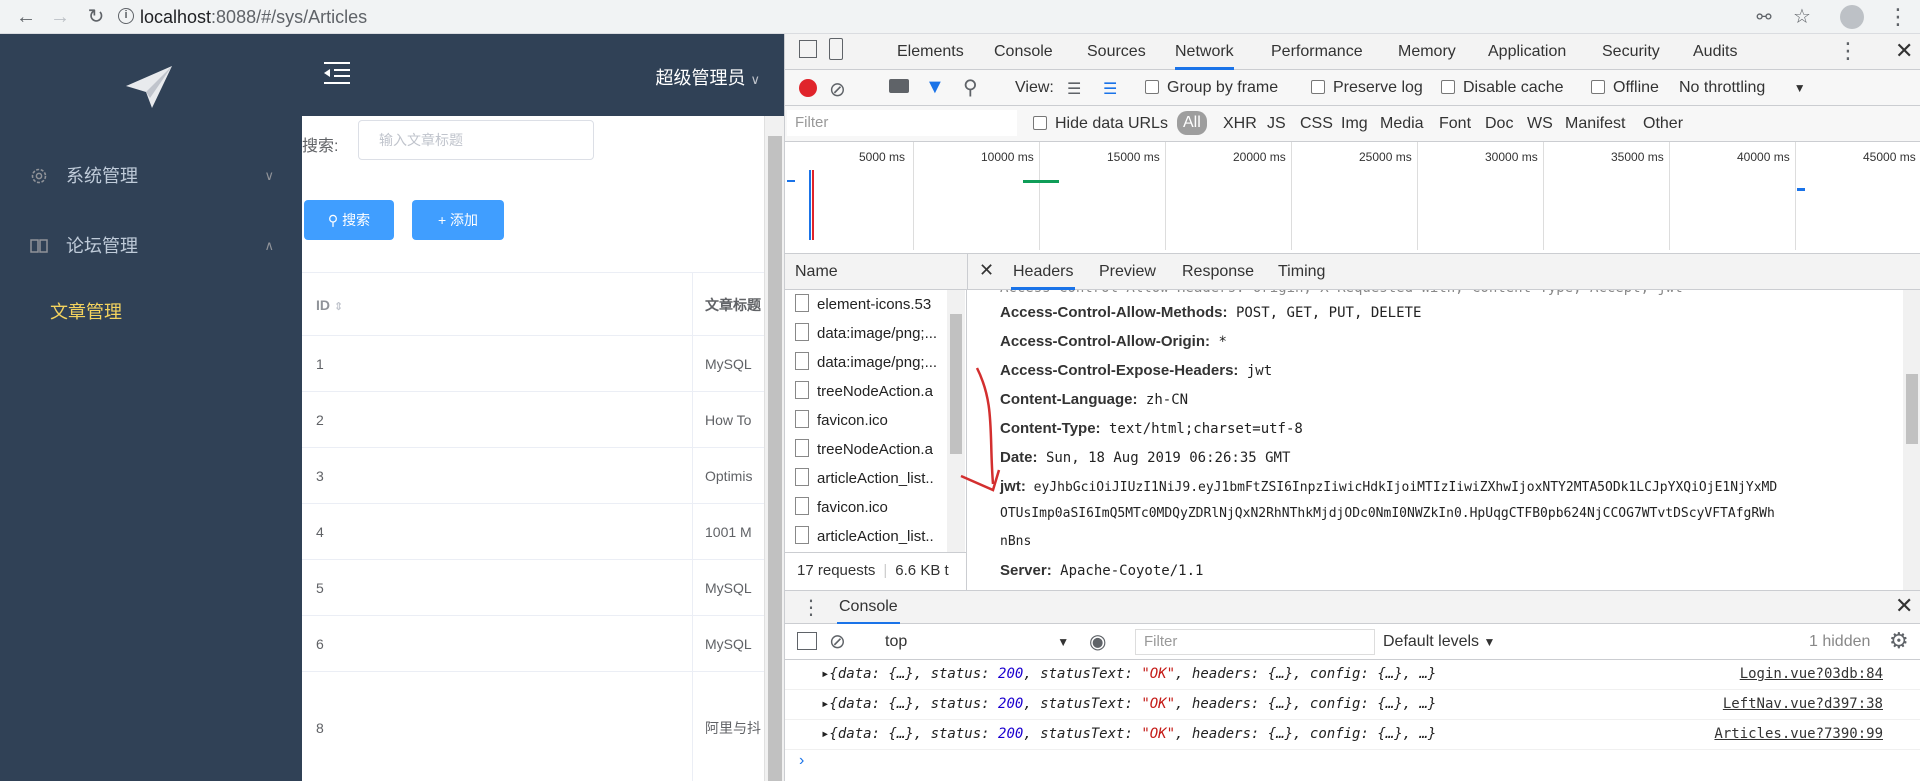 The height and width of the screenshot is (781, 1920). What do you see at coordinates (1499, 124) in the screenshot?
I see `filter-type-doc: Doc` at bounding box center [1499, 124].